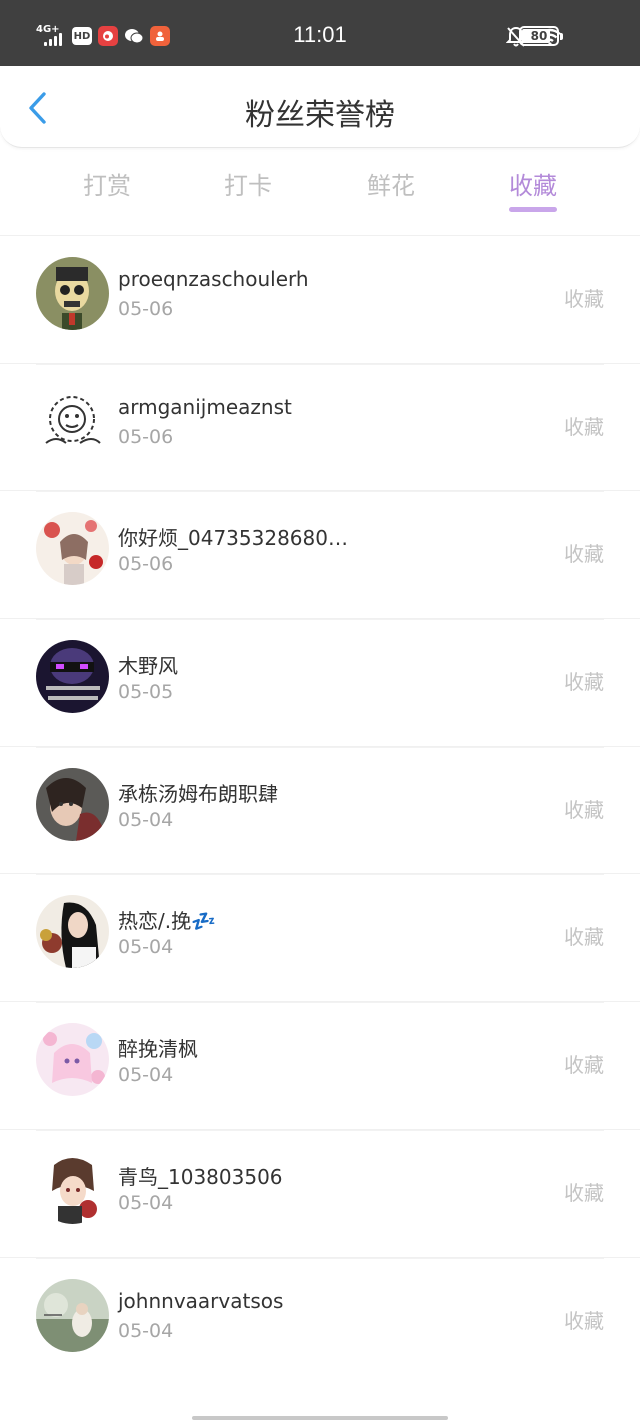 Image resolution: width=640 pixels, height=1422 pixels. Describe the element at coordinates (158, 1049) in the screenshot. I see `fan-name: 醉挽清枫` at that location.